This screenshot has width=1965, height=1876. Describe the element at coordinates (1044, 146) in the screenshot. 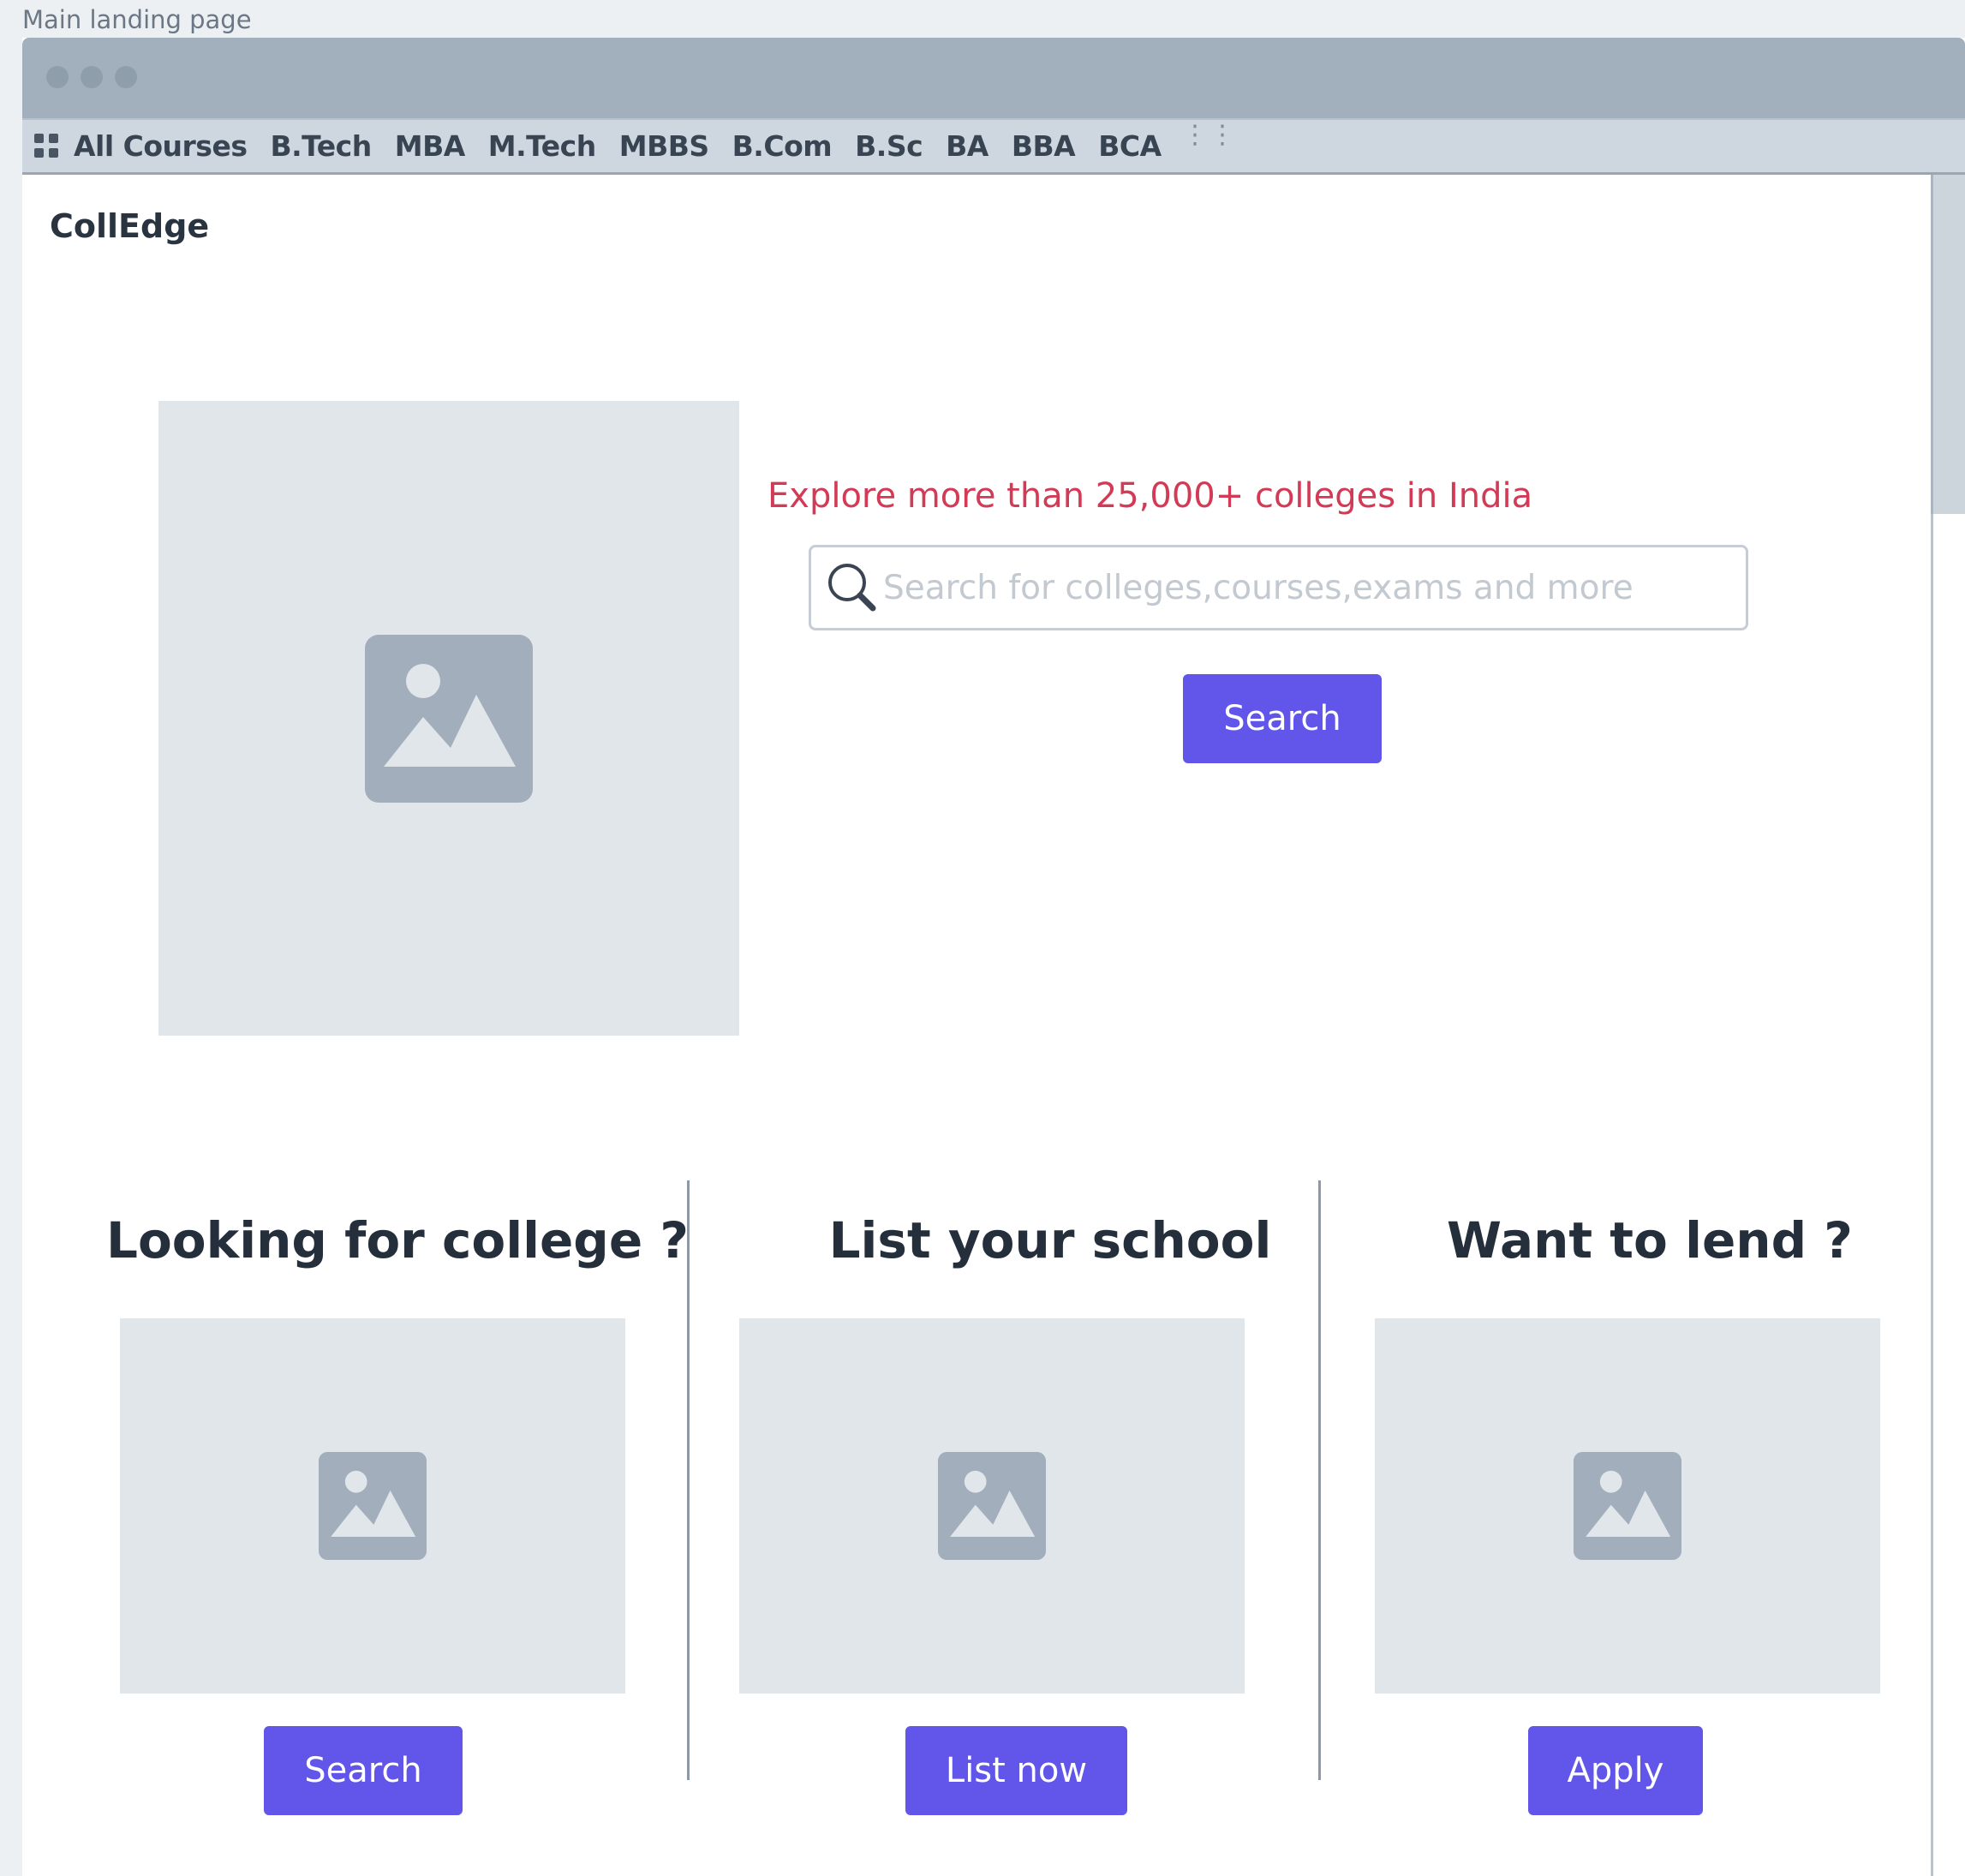

I see `nav-item-bba: BBA` at that location.